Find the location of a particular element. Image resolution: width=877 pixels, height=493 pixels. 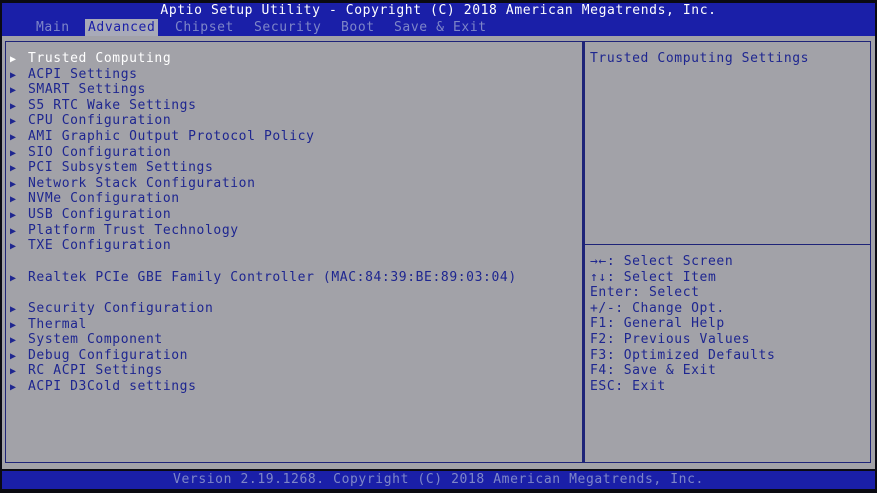

menu-item-label: SMART Settings is located at coordinates (87, 89).